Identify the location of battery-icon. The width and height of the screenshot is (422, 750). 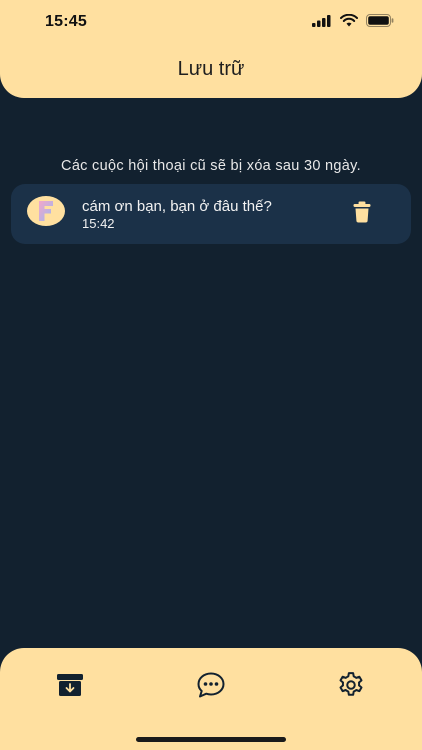
(380, 20).